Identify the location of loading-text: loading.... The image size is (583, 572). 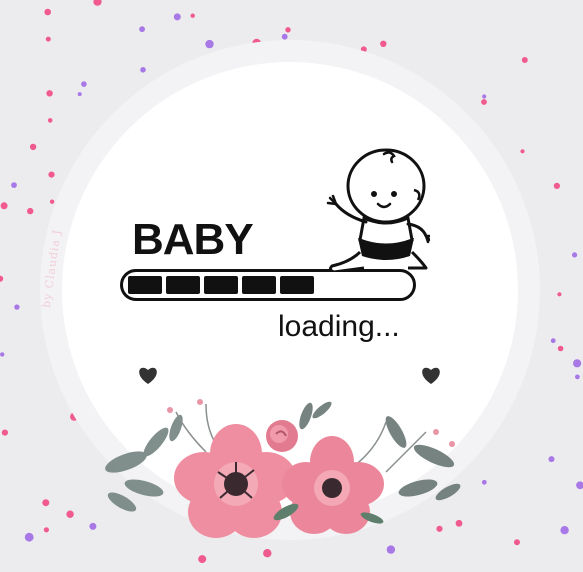
(339, 326).